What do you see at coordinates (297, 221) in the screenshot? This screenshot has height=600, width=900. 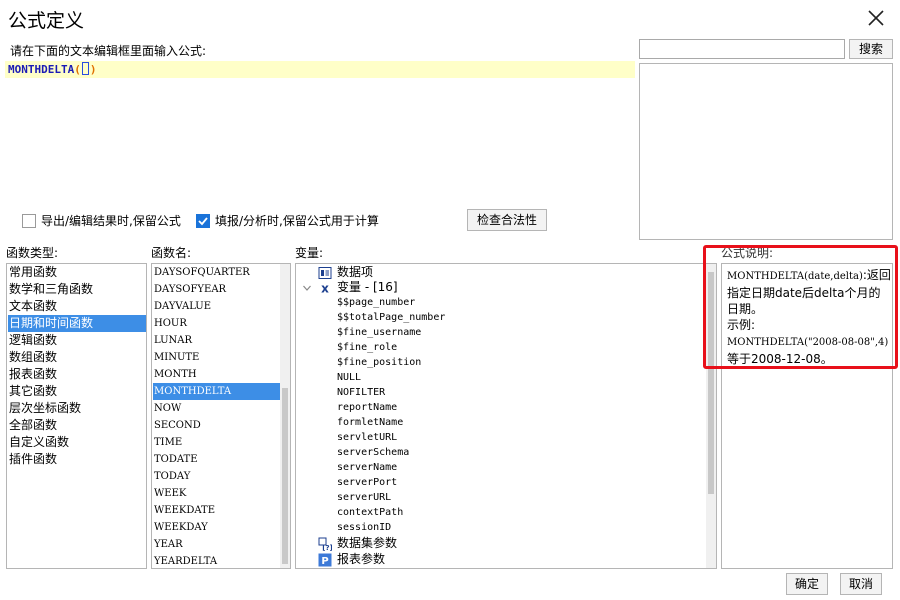 I see `fill-keep-formula-label: 填报/分析时,保留公式用于计算` at bounding box center [297, 221].